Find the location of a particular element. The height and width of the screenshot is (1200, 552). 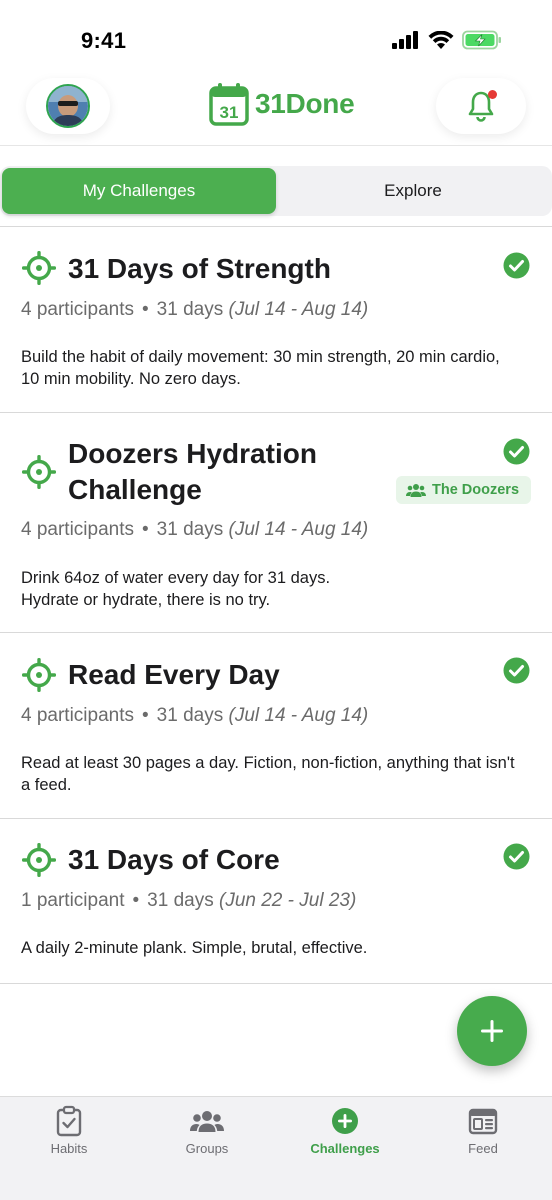

avatar-photo-icon is located at coordinates (68, 106).